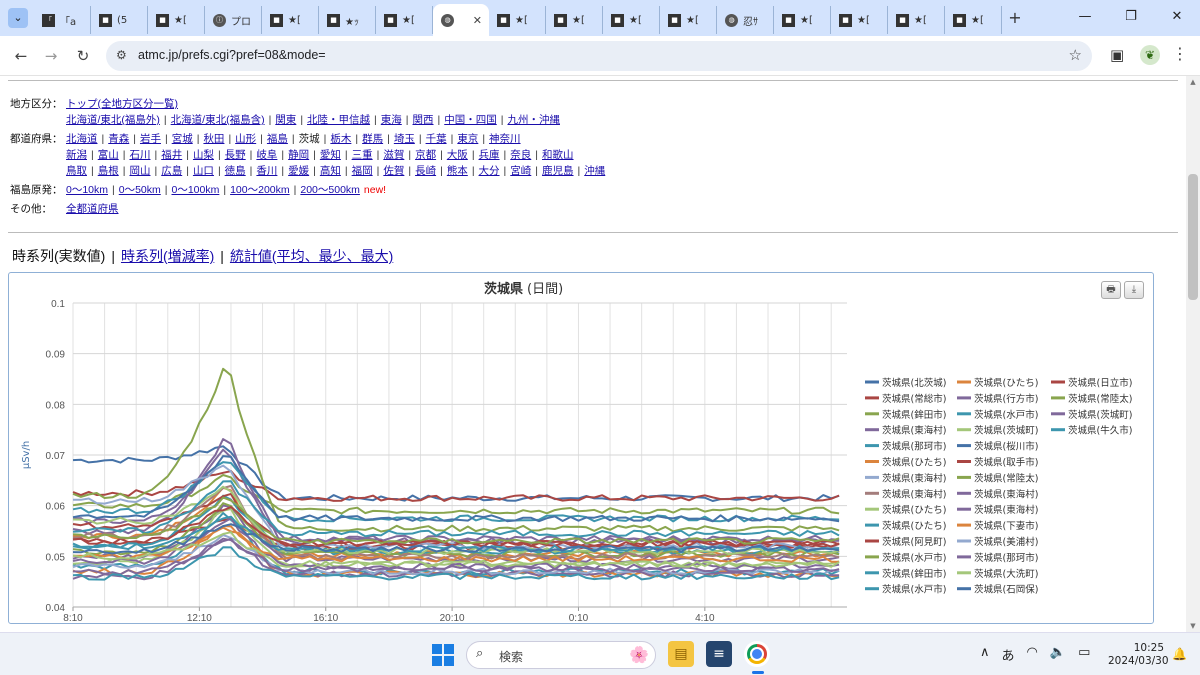 The height and width of the screenshot is (675, 1200). Describe the element at coordinates (1131, 17) in the screenshot. I see `restore-button: ❐` at that location.